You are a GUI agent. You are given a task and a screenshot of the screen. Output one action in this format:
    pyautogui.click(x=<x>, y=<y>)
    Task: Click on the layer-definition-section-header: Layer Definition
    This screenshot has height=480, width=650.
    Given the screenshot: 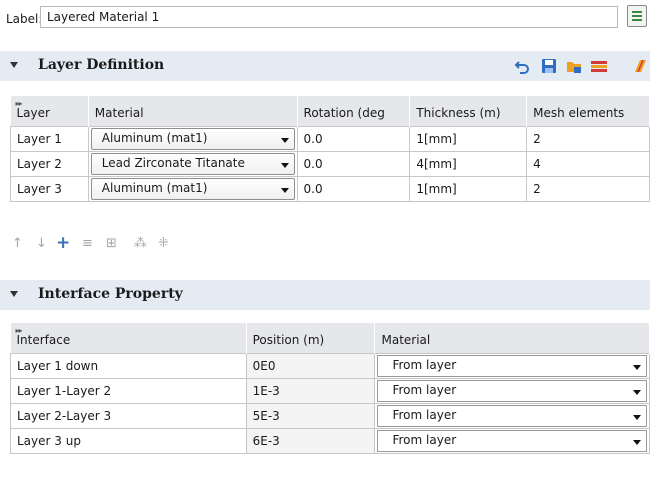 What is the action you would take?
    pyautogui.click(x=325, y=66)
    